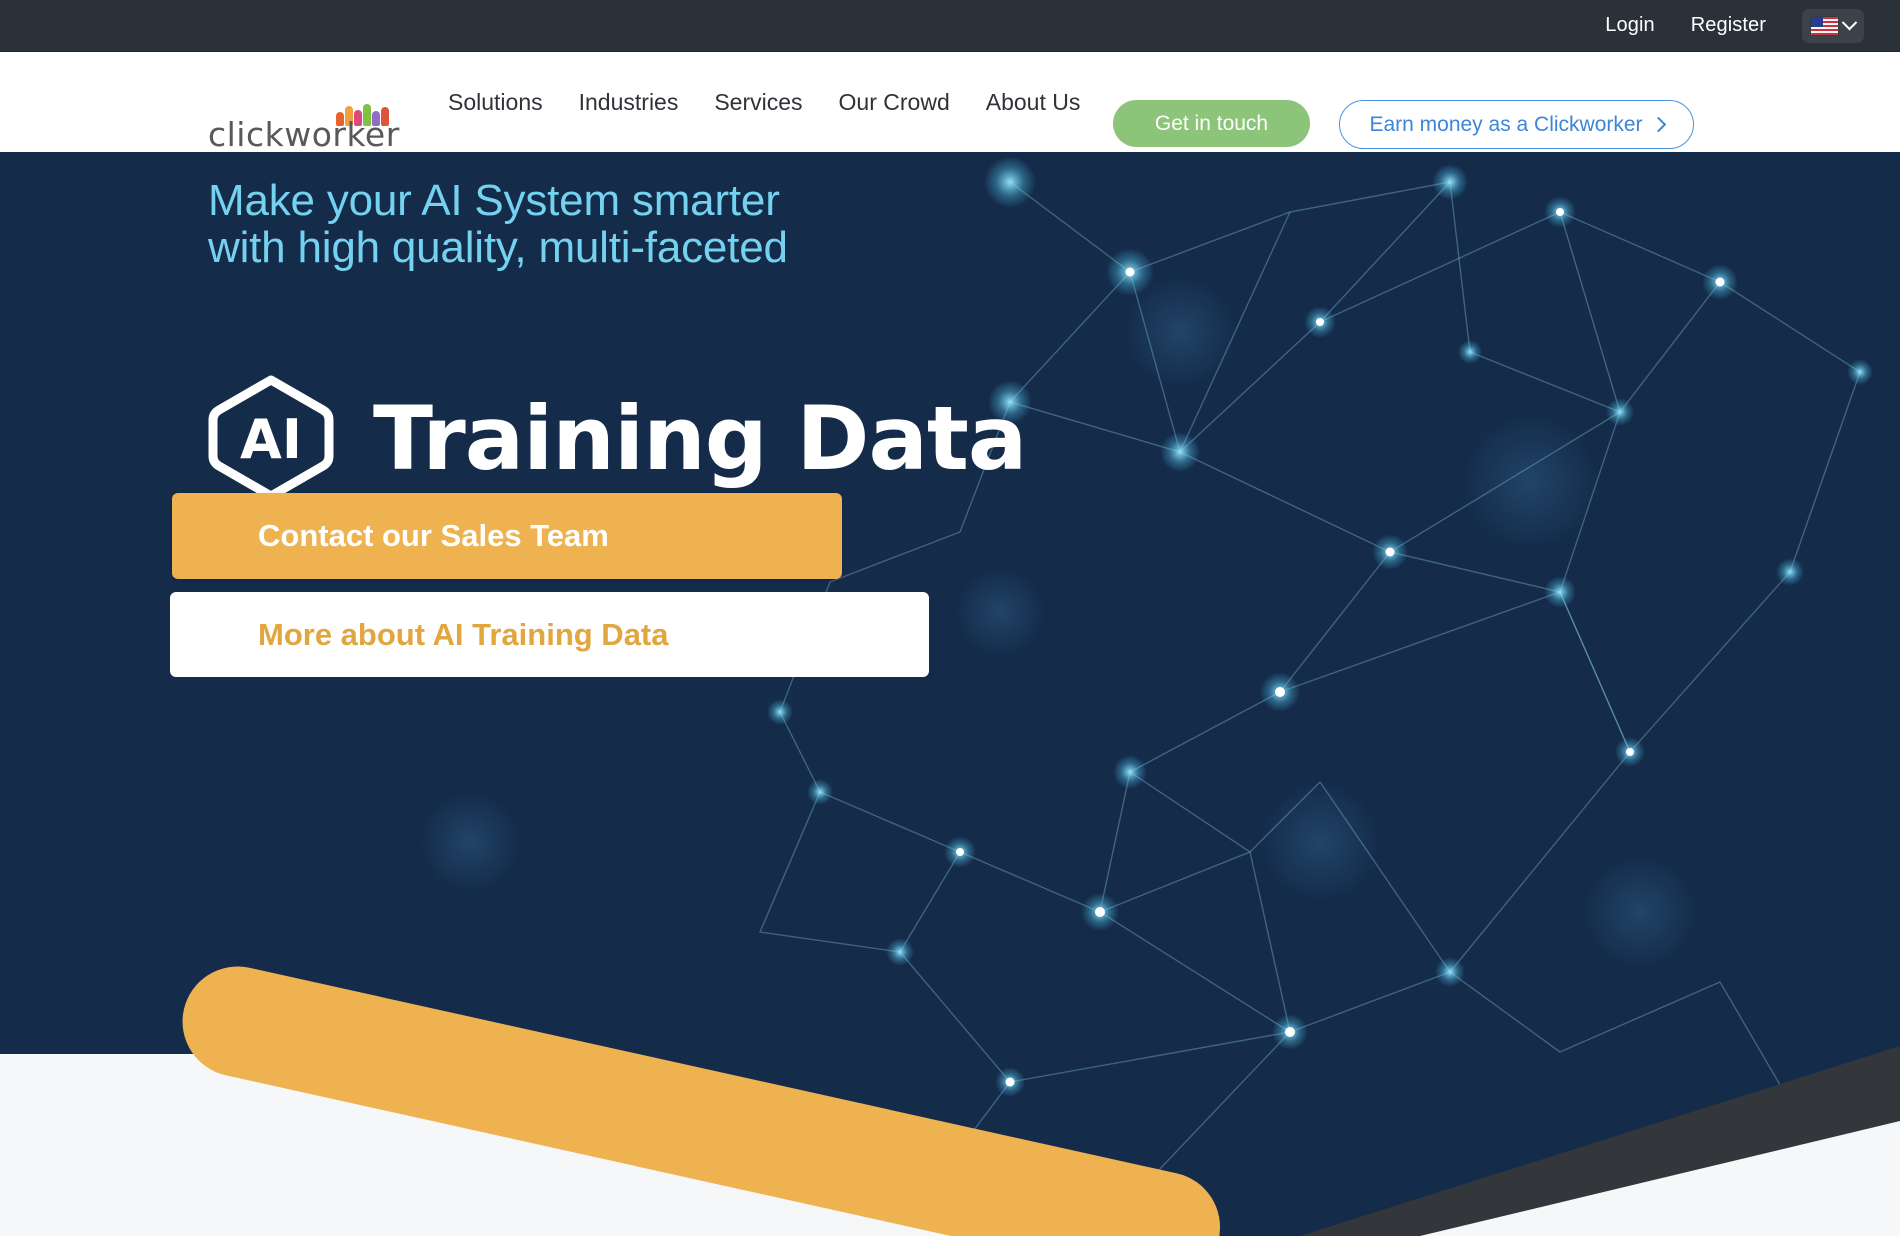  Describe the element at coordinates (1506, 124) in the screenshot. I see `earn-money-label: Earn money as a Clickworker` at that location.